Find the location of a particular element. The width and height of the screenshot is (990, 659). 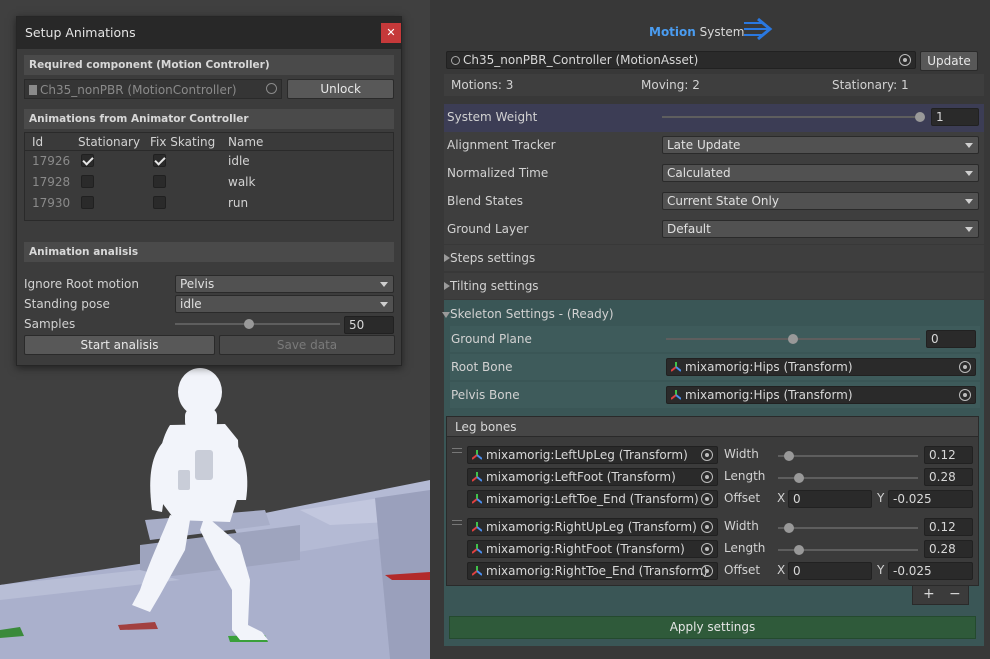

remove-element-button: − is located at coordinates (955, 594).